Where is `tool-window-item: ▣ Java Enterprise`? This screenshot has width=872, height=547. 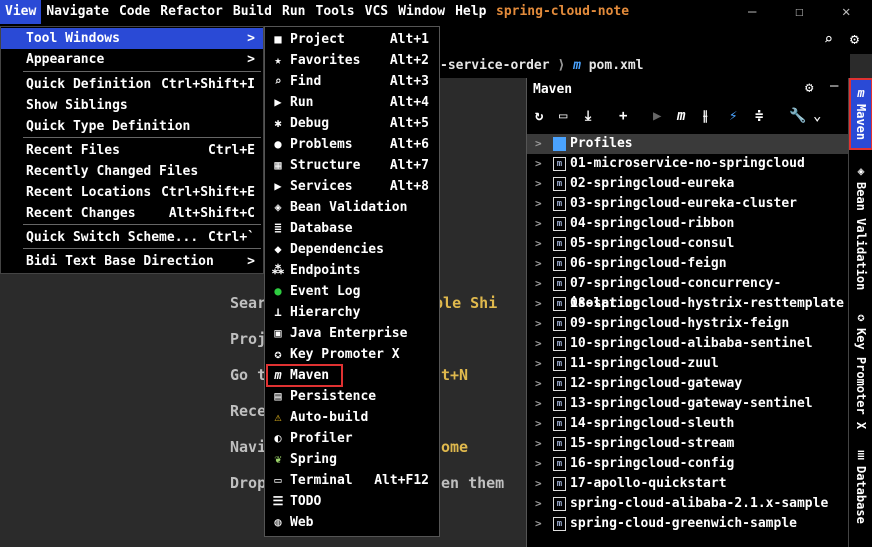
tool-window-item: ▣ Java Enterprise is located at coordinates (352, 333).